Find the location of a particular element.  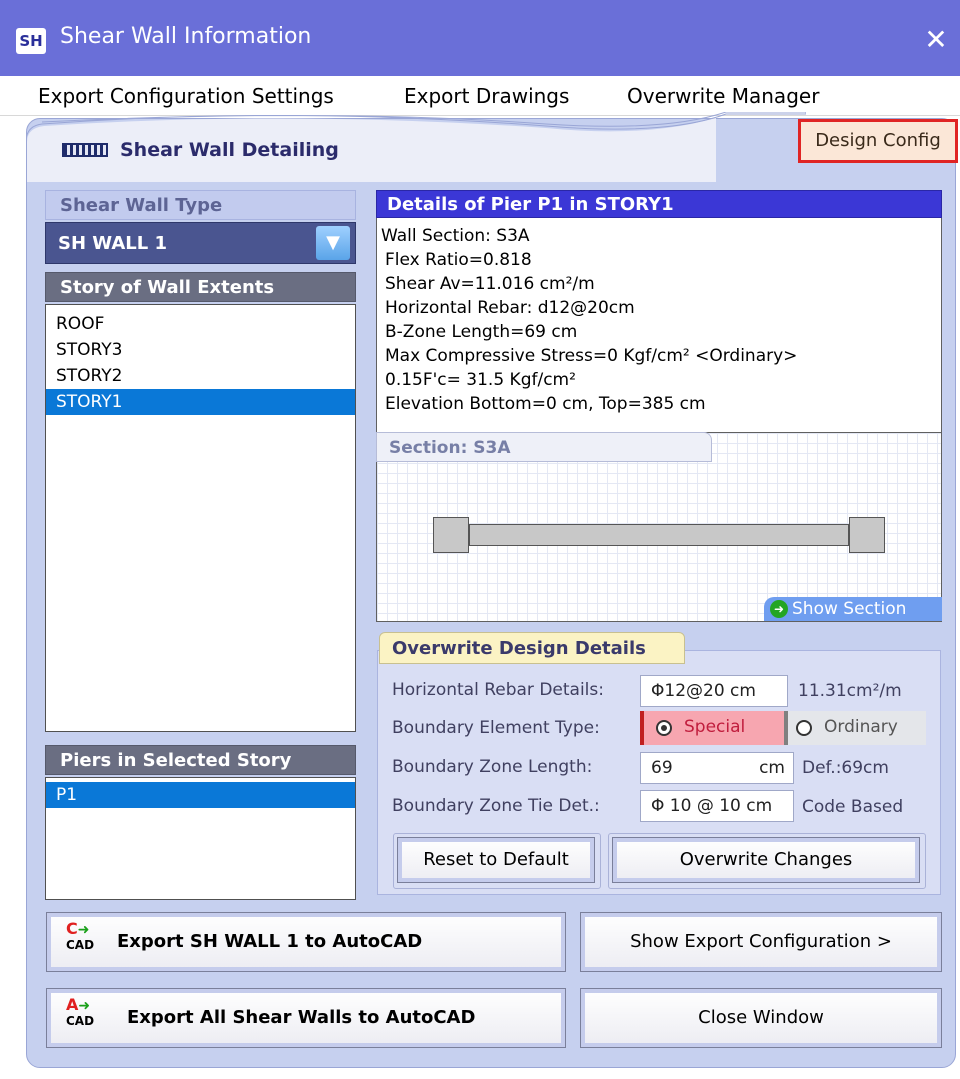

design-config-button: Design Config is located at coordinates (878, 141).